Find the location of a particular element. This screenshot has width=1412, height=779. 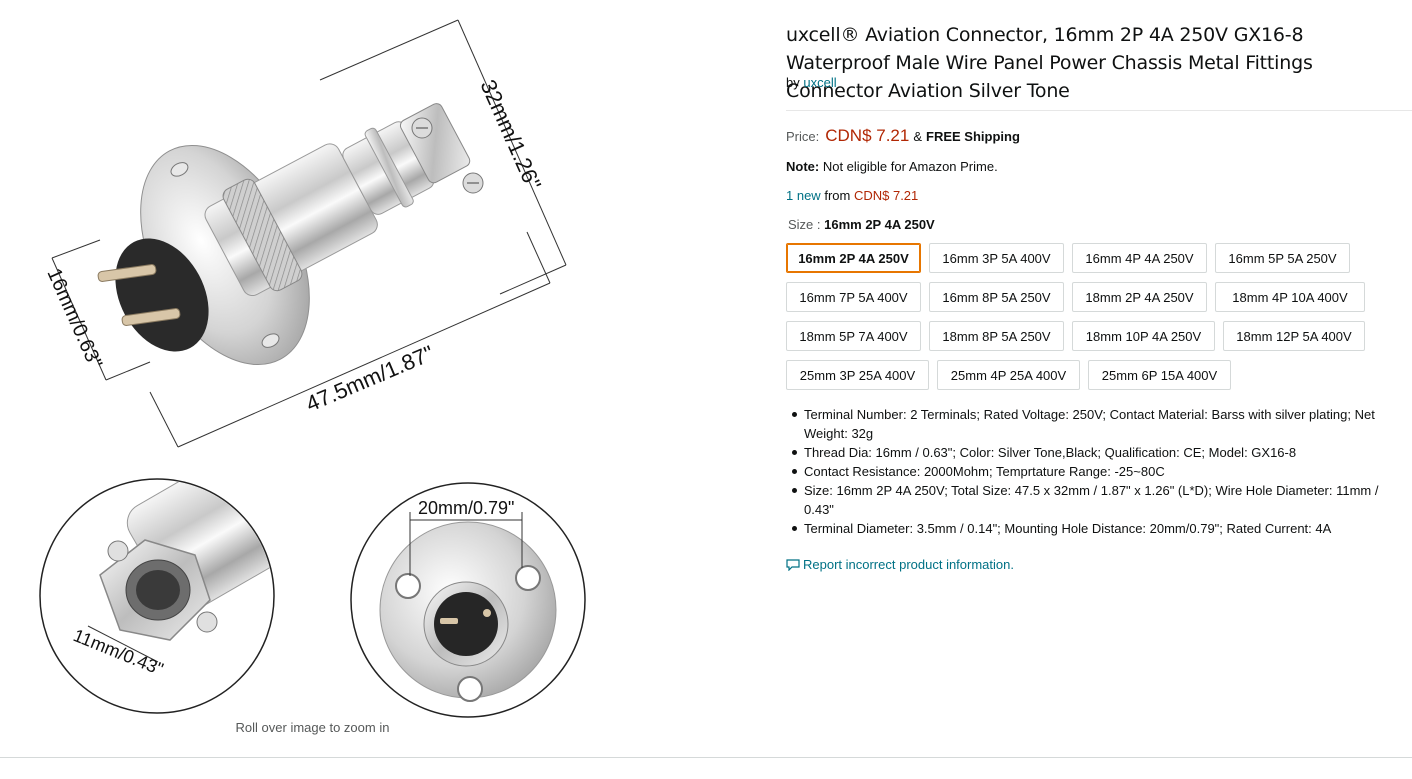

offers-row: 1 new from CDN$ 7.21 is located at coordinates (852, 195).